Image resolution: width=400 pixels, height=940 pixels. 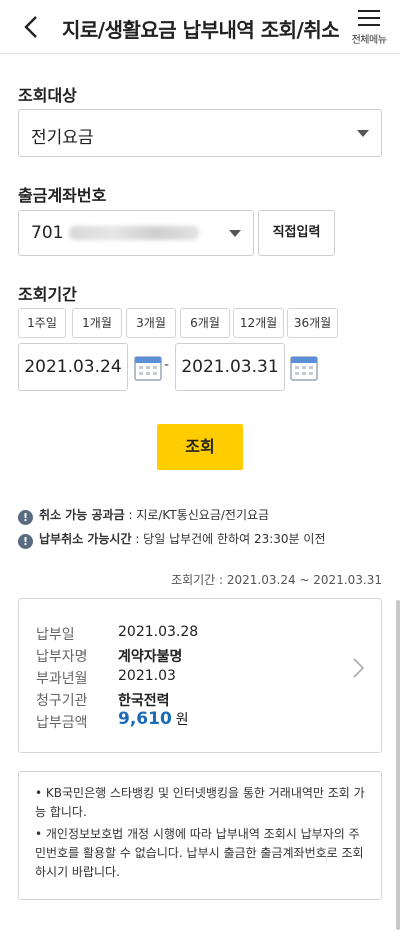 I want to click on account-label: 출금계좌번호, so click(x=62, y=195).